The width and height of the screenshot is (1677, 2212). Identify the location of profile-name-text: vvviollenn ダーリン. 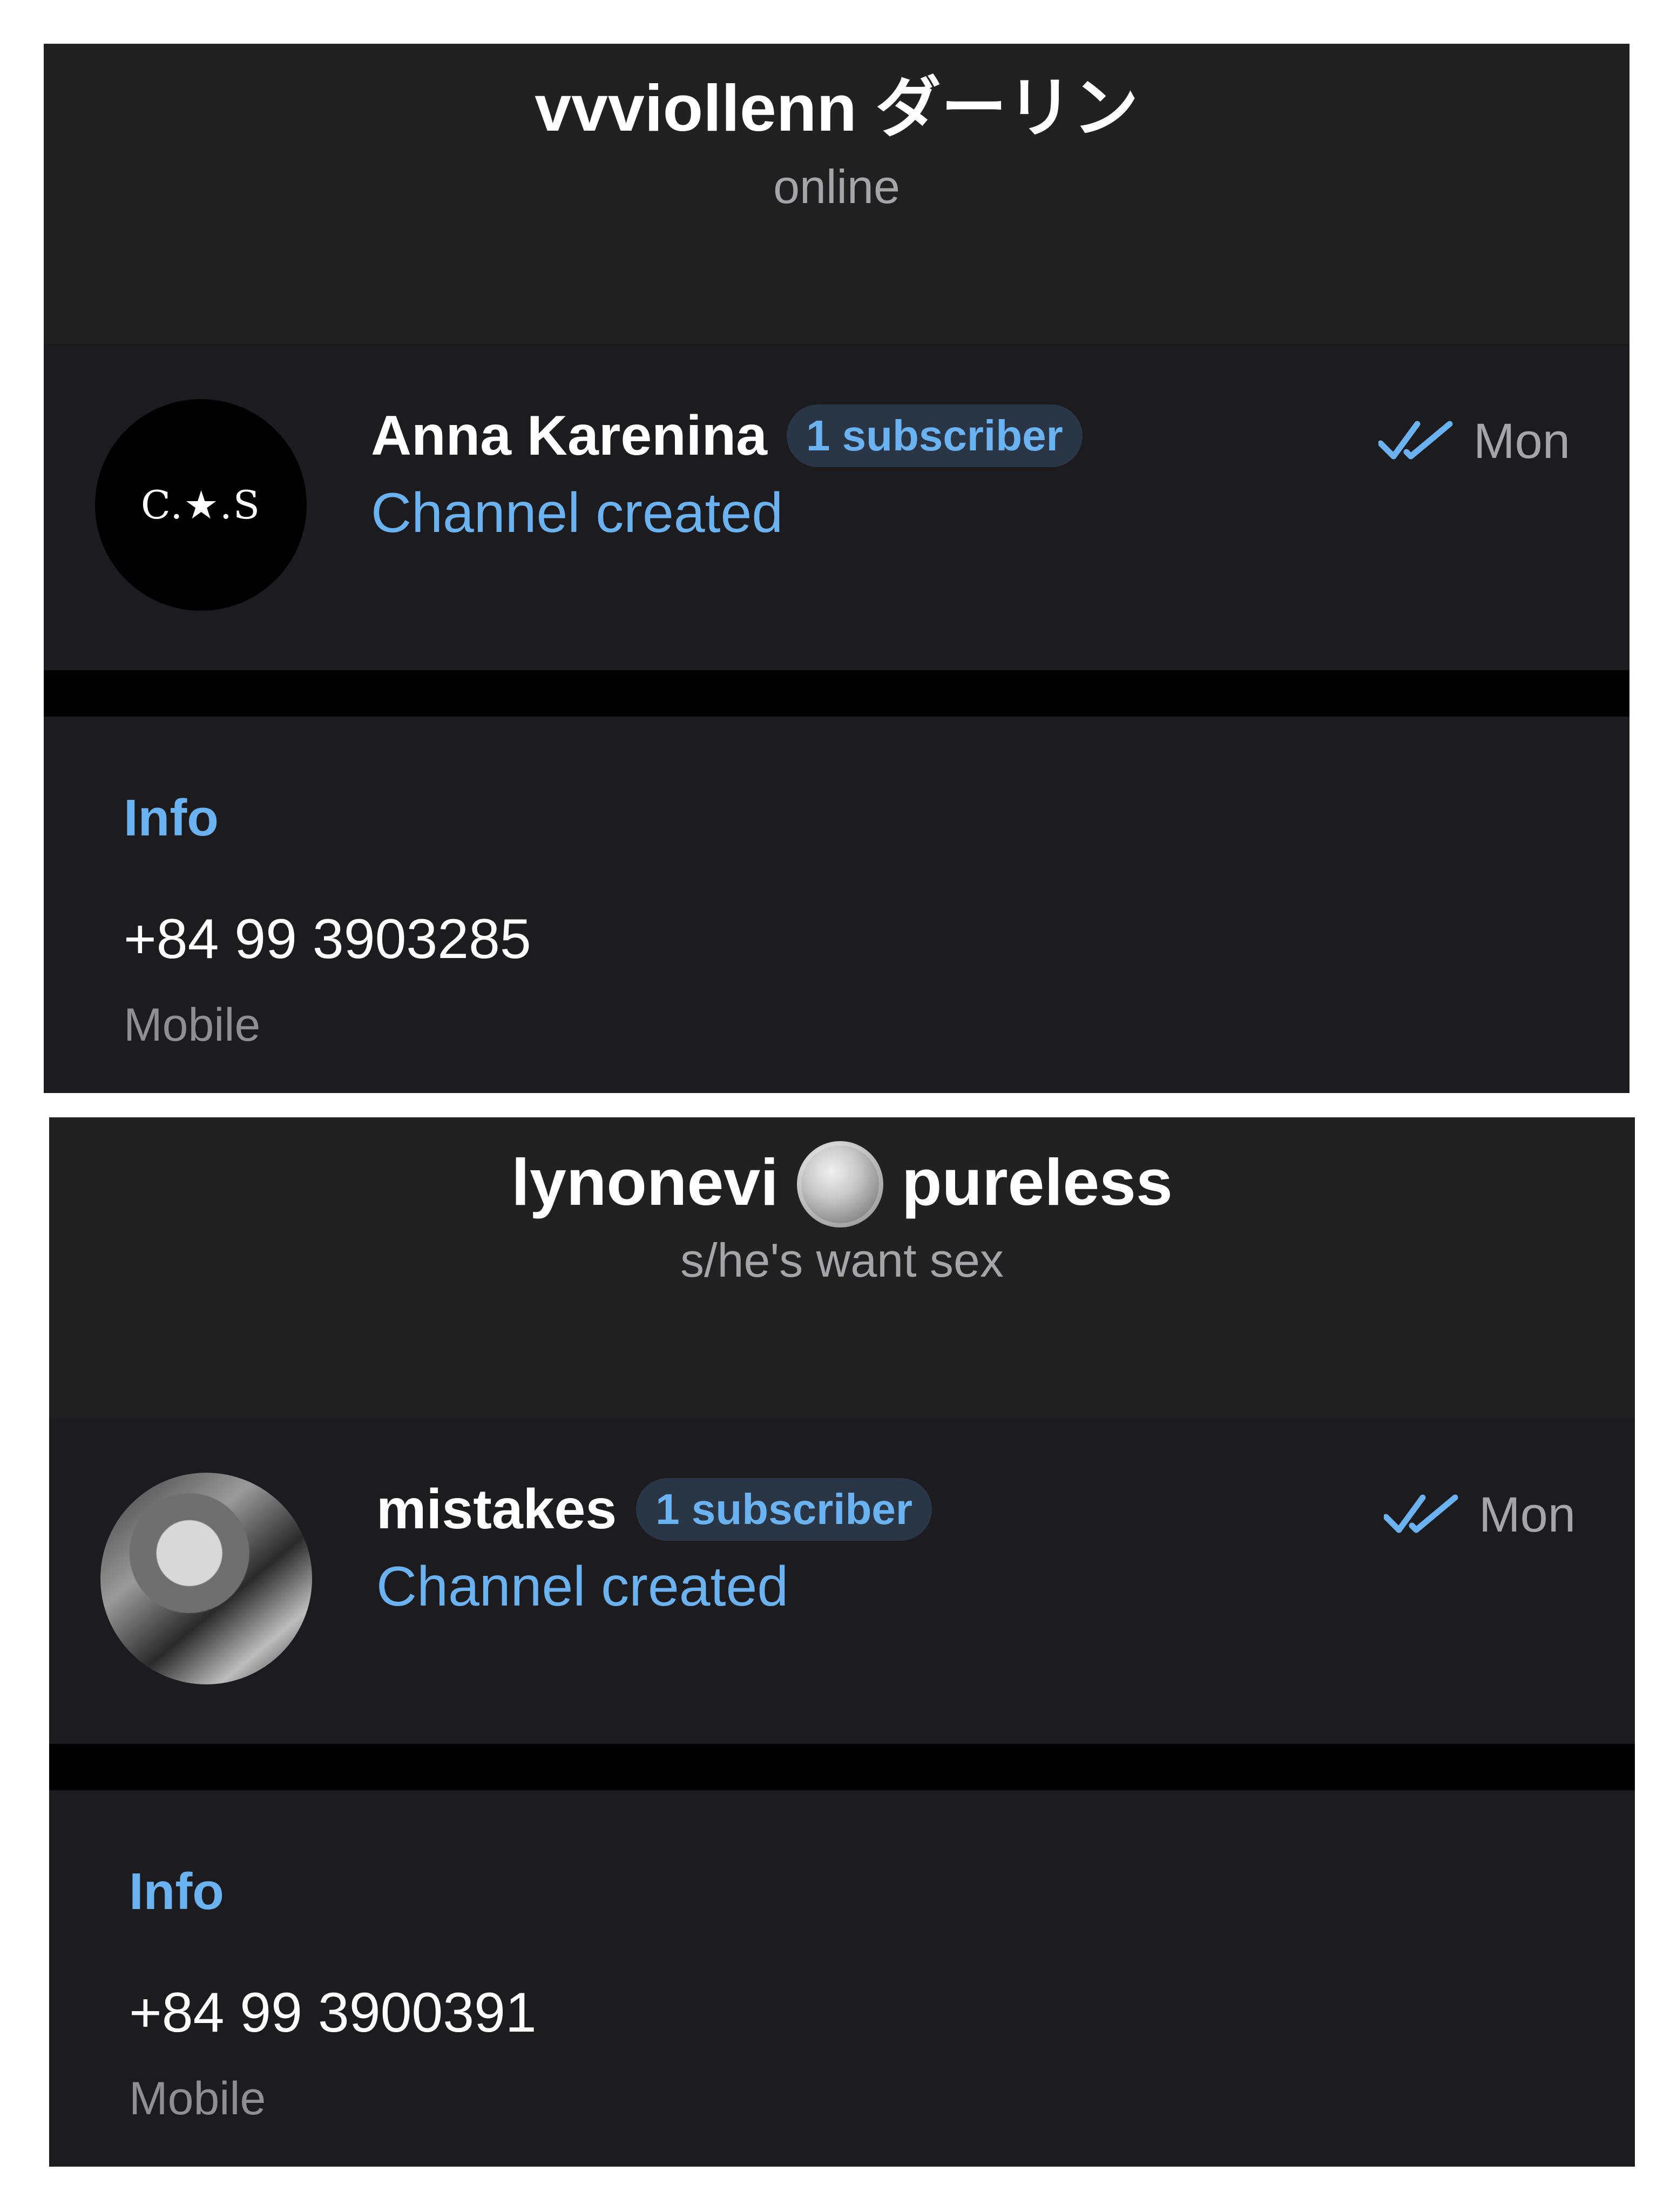
(837, 108).